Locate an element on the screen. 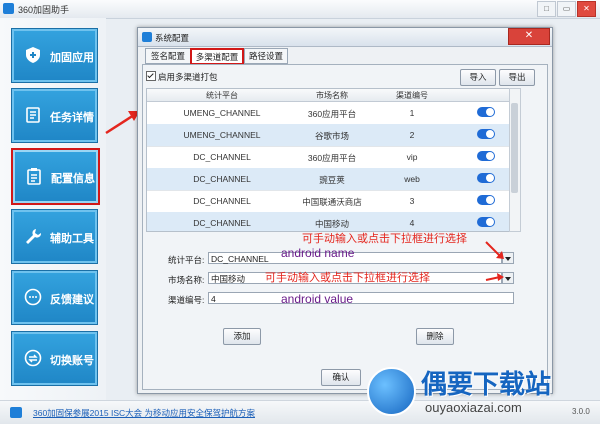  cell-market: 中国移动 is located at coordinates (331, 224).